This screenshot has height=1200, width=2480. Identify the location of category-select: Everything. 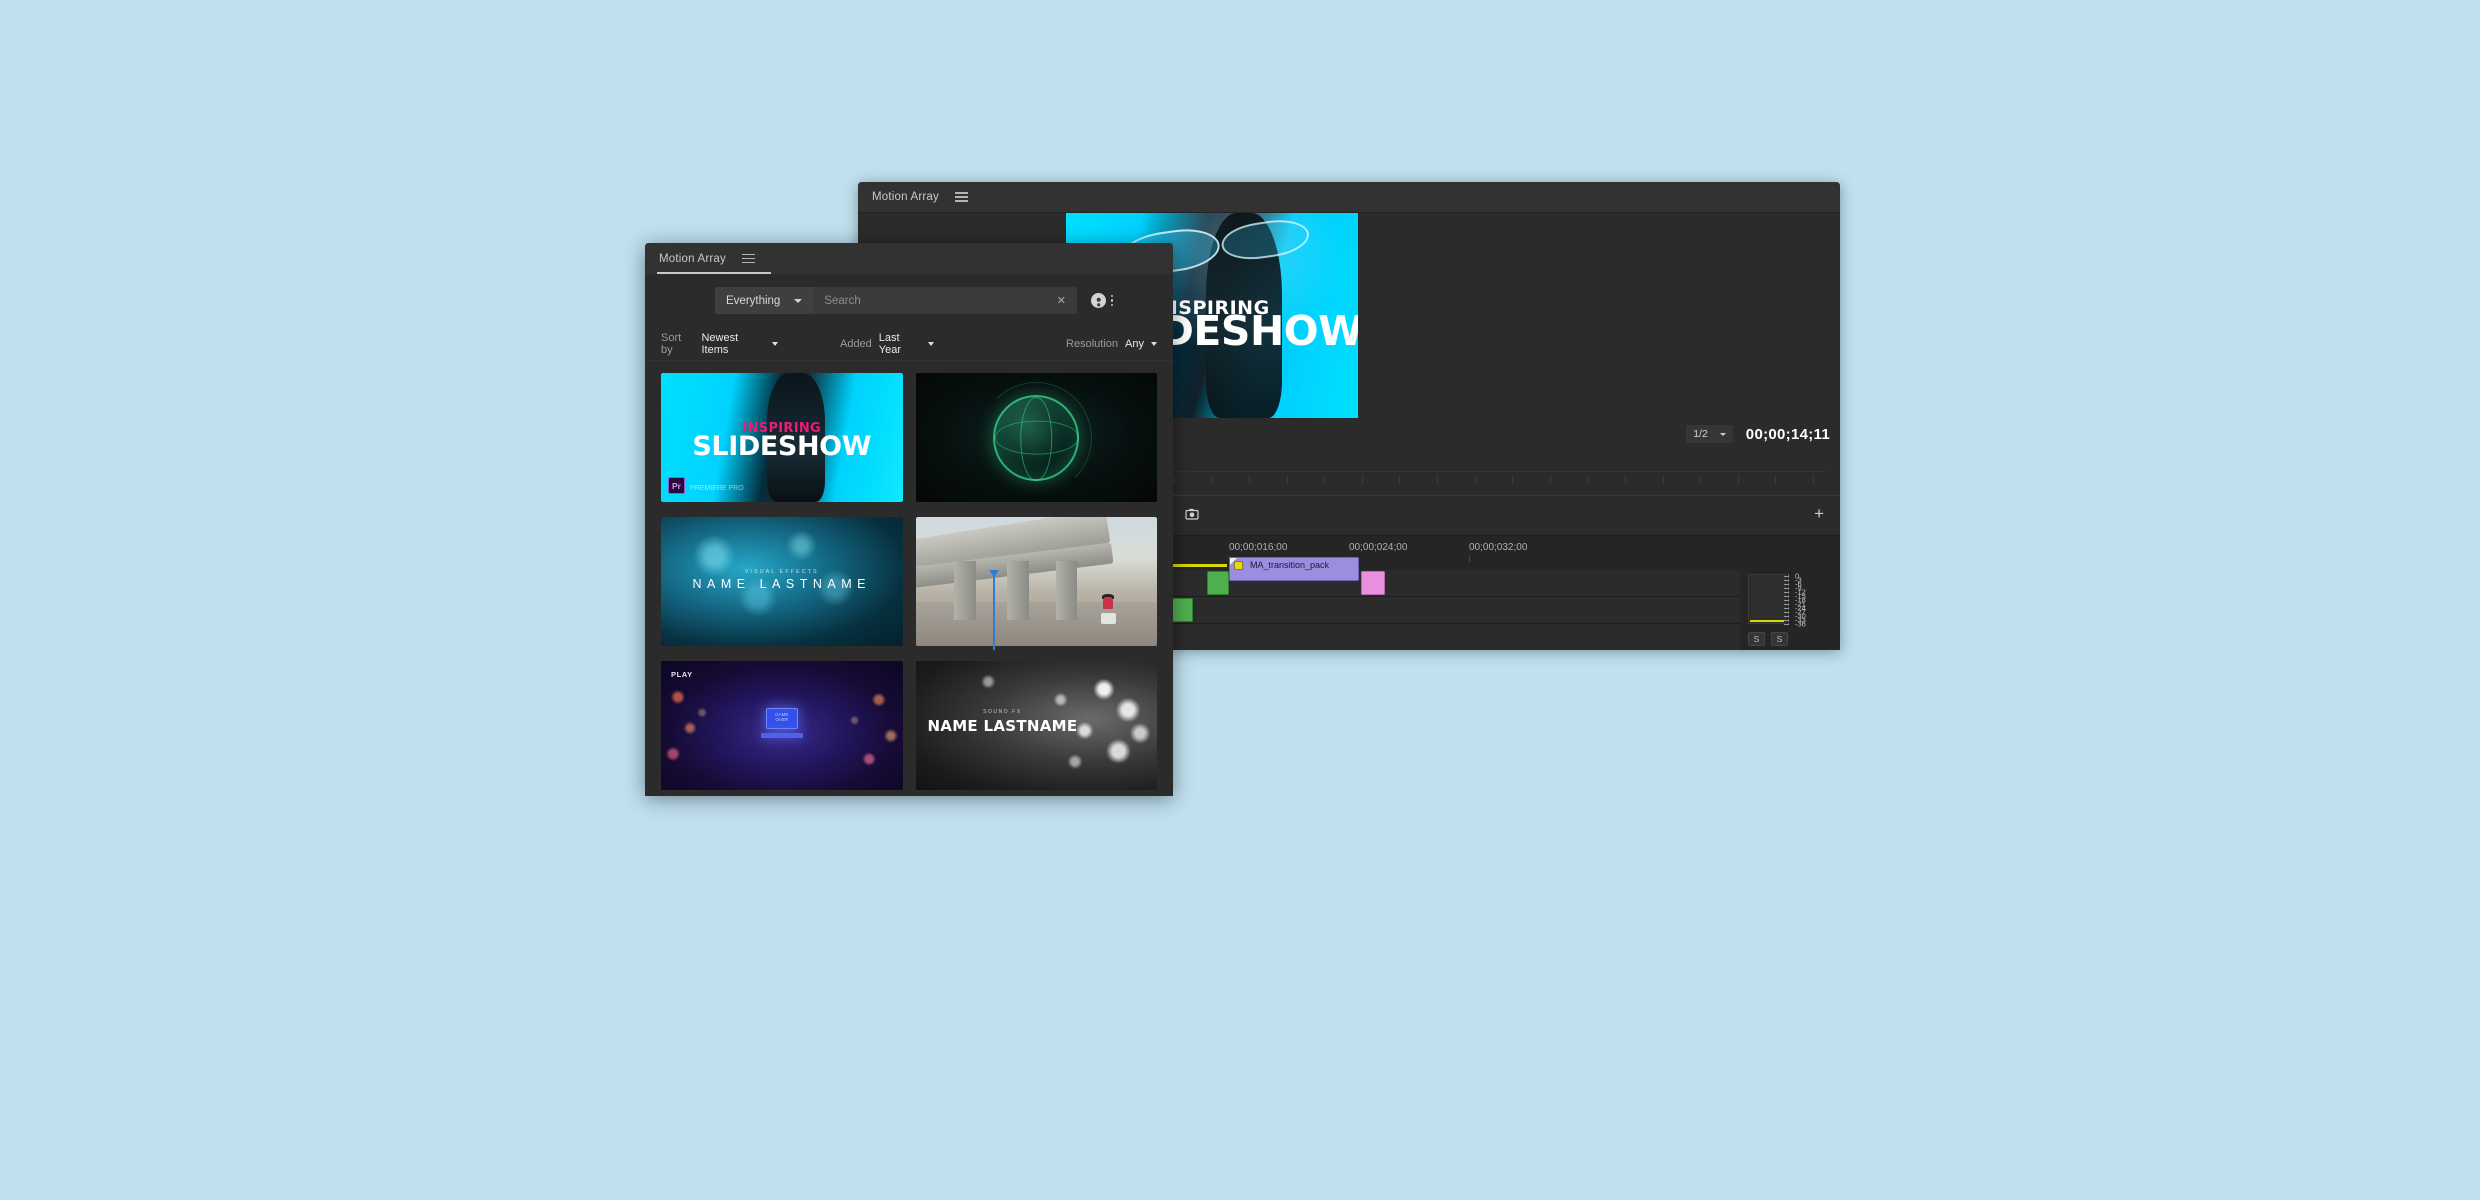
(764, 300).